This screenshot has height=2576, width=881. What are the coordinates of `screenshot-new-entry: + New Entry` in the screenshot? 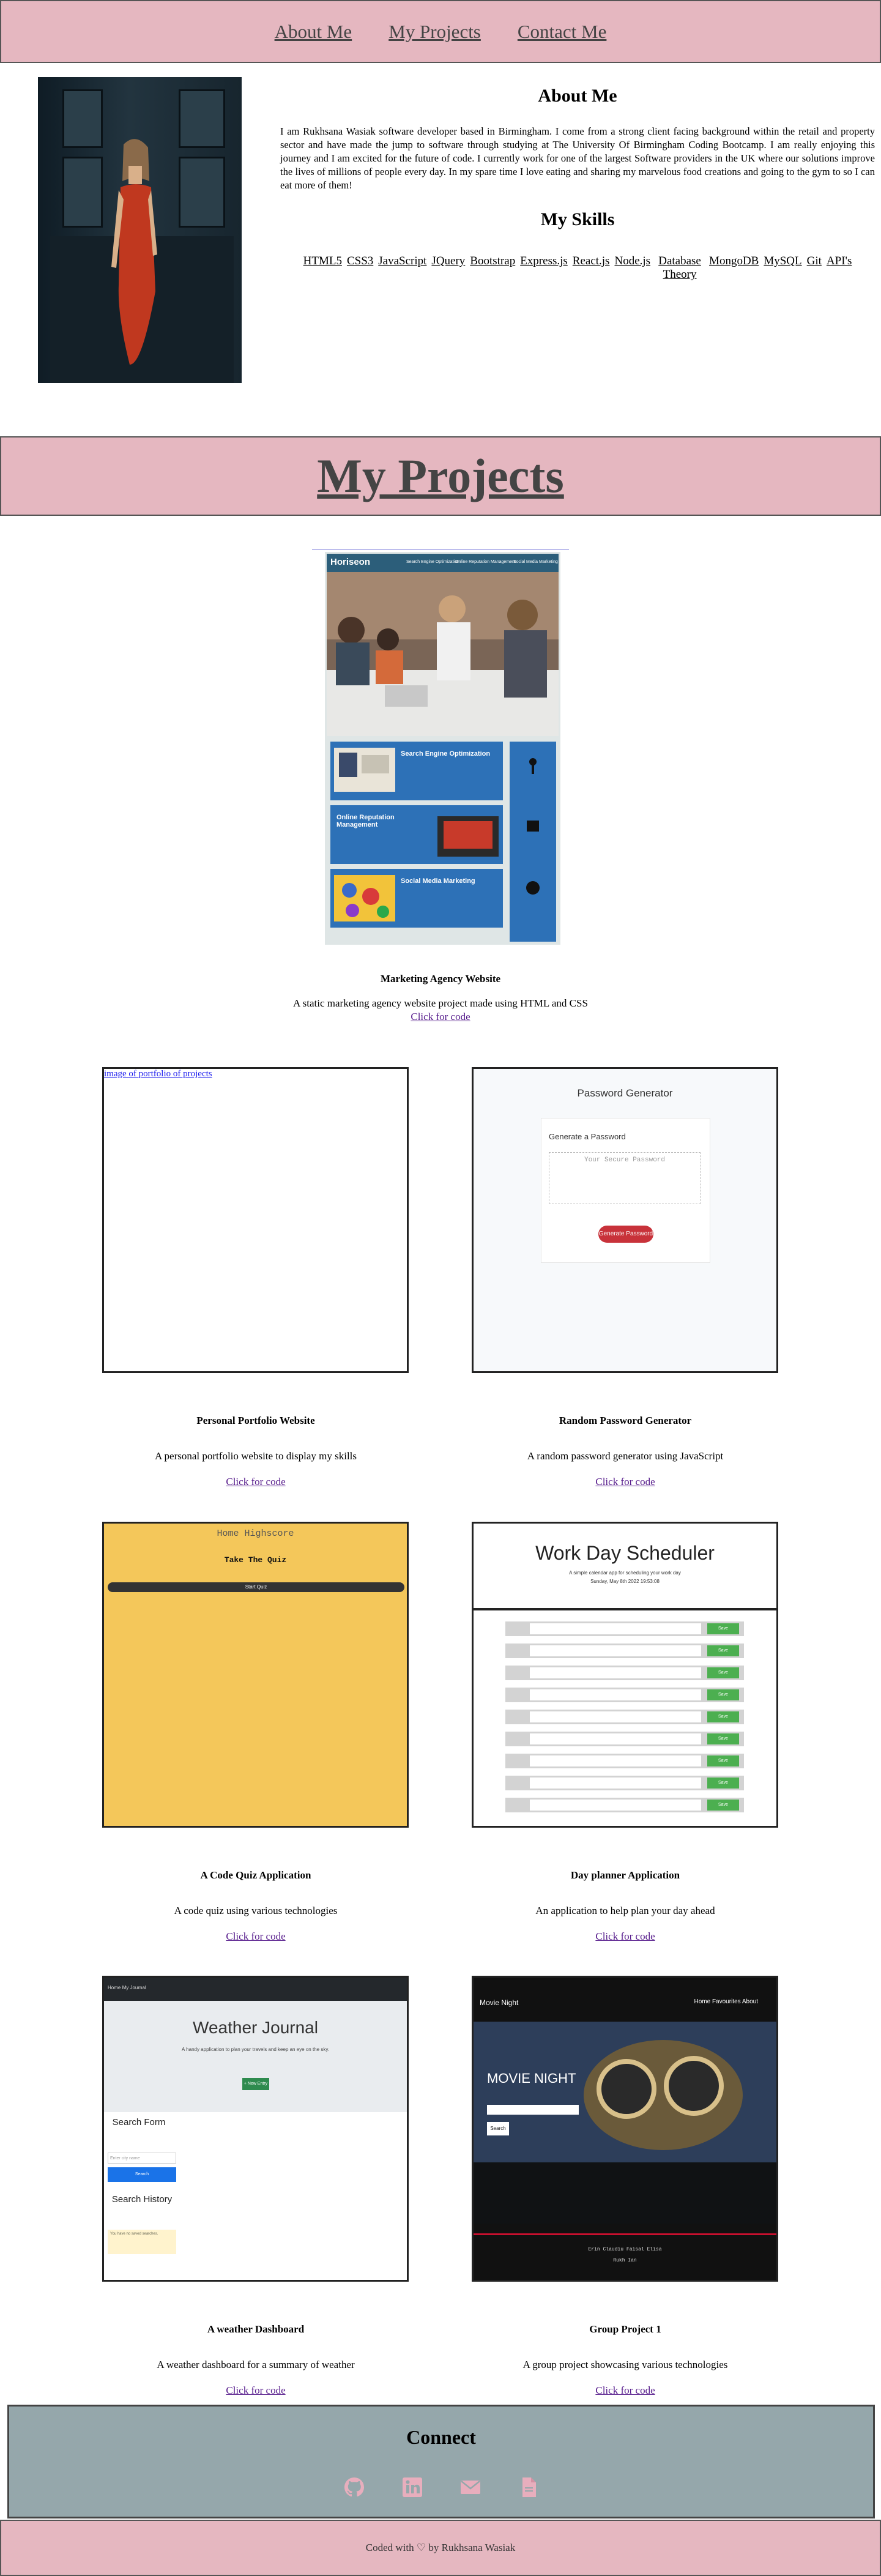 It's located at (255, 2084).